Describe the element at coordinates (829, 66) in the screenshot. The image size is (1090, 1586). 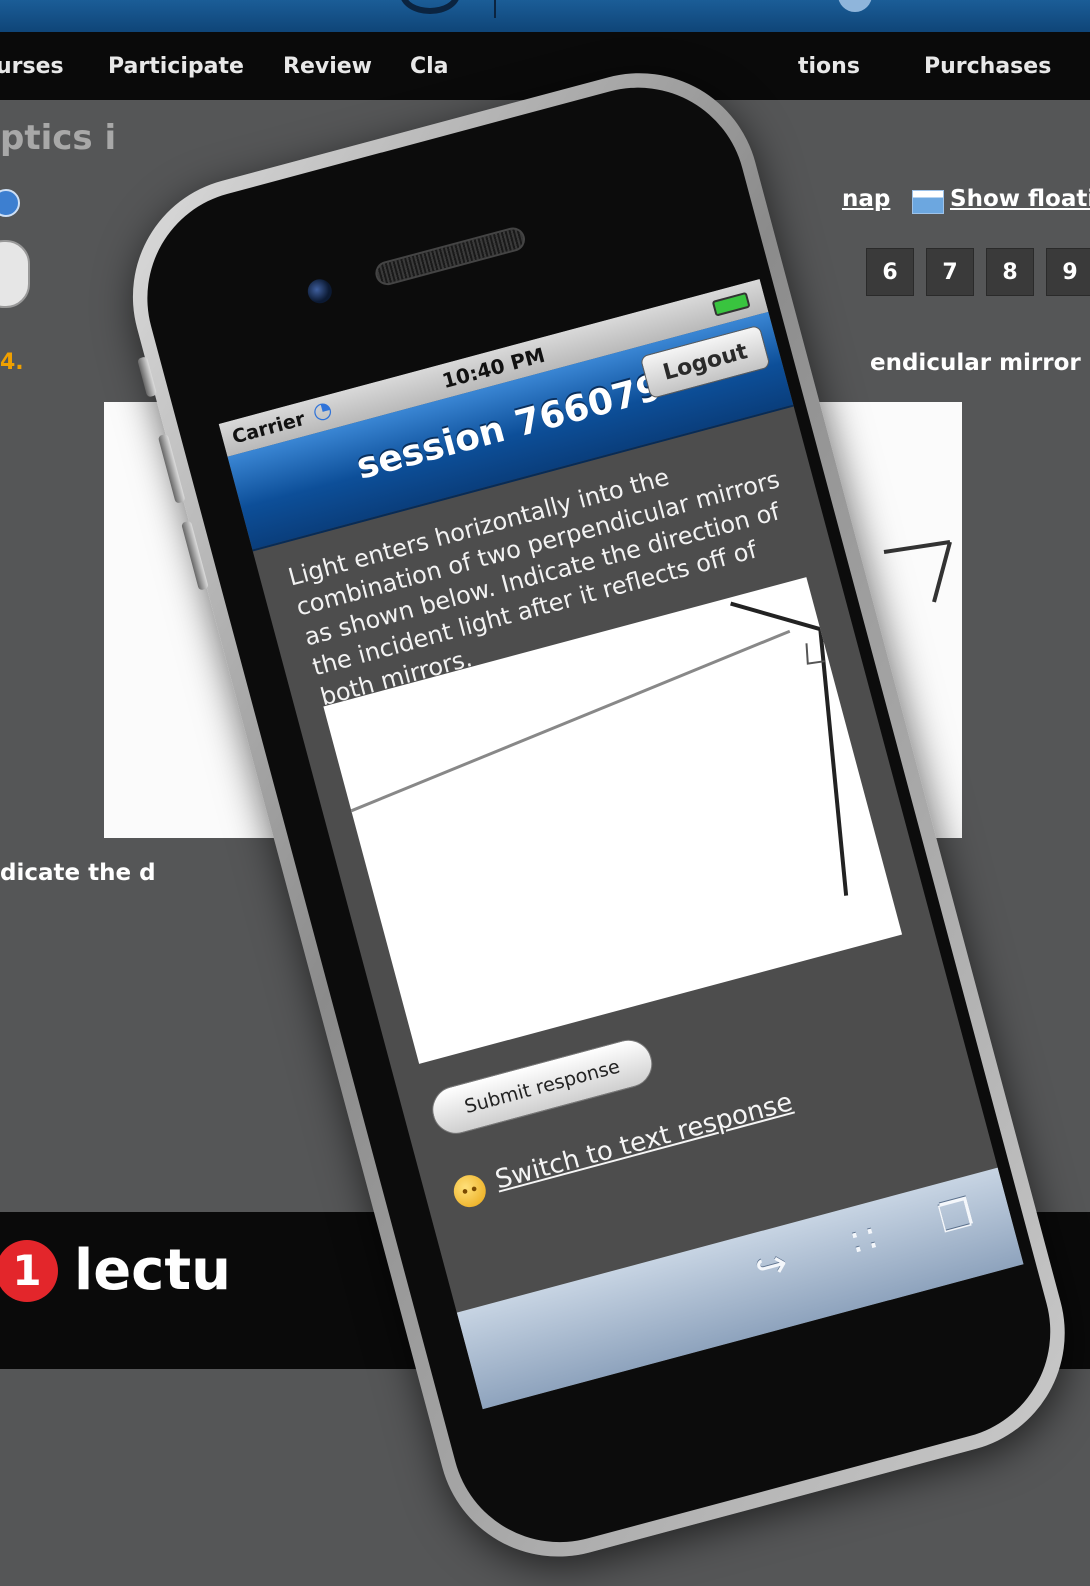
I see `nav-institutions: tions` at that location.